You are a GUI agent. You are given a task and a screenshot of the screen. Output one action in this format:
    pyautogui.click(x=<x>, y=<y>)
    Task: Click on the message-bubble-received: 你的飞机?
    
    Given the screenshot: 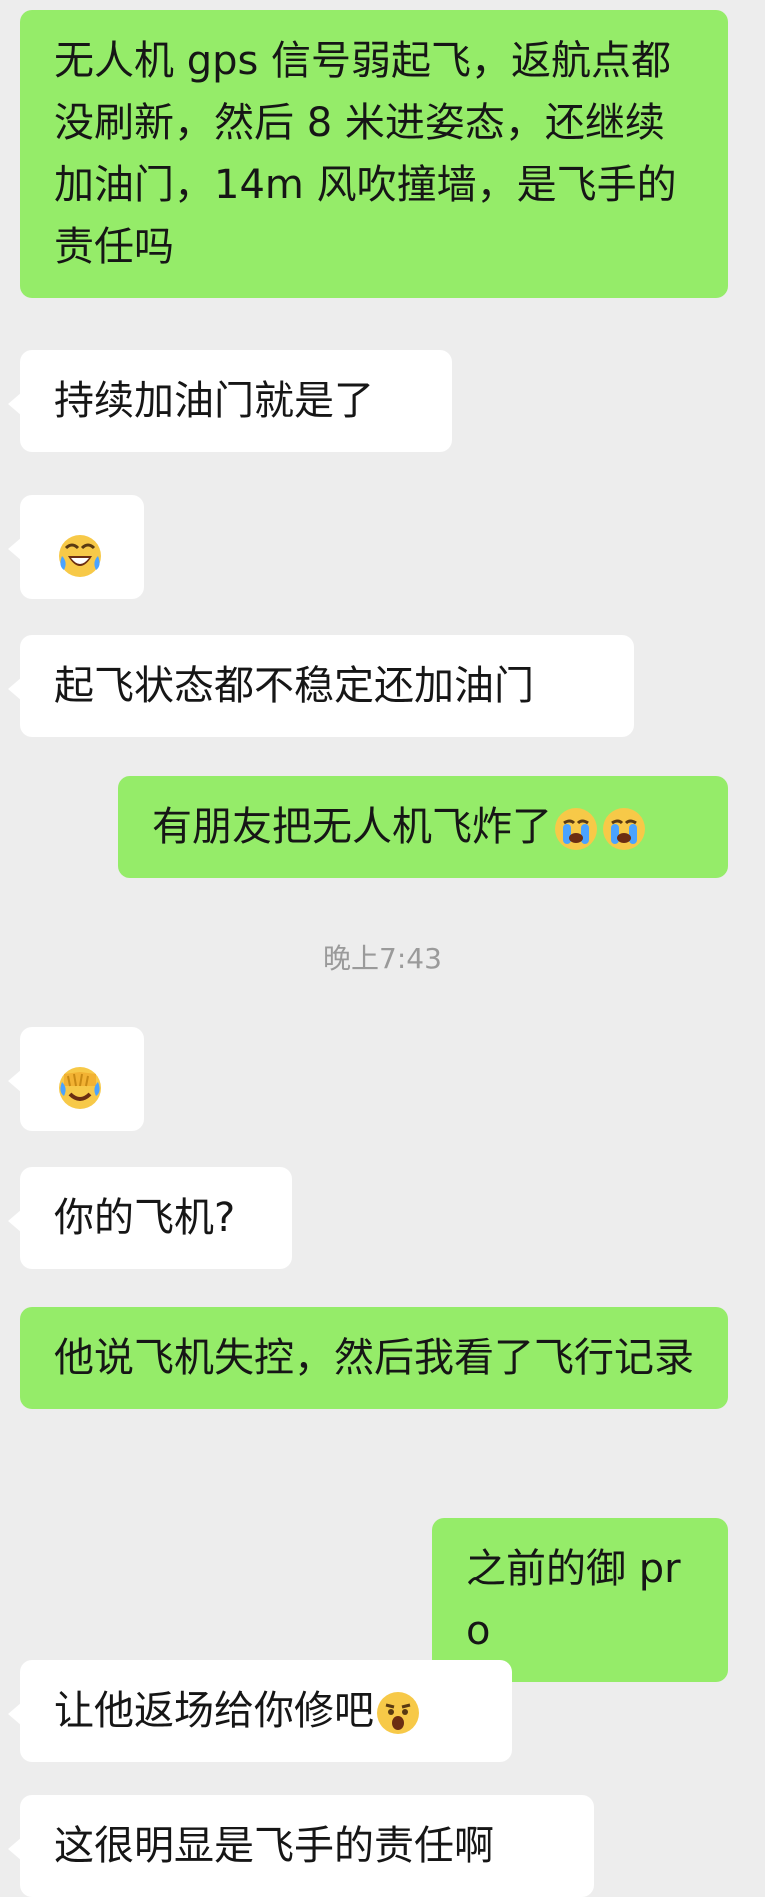 What is the action you would take?
    pyautogui.click(x=150, y=1218)
    